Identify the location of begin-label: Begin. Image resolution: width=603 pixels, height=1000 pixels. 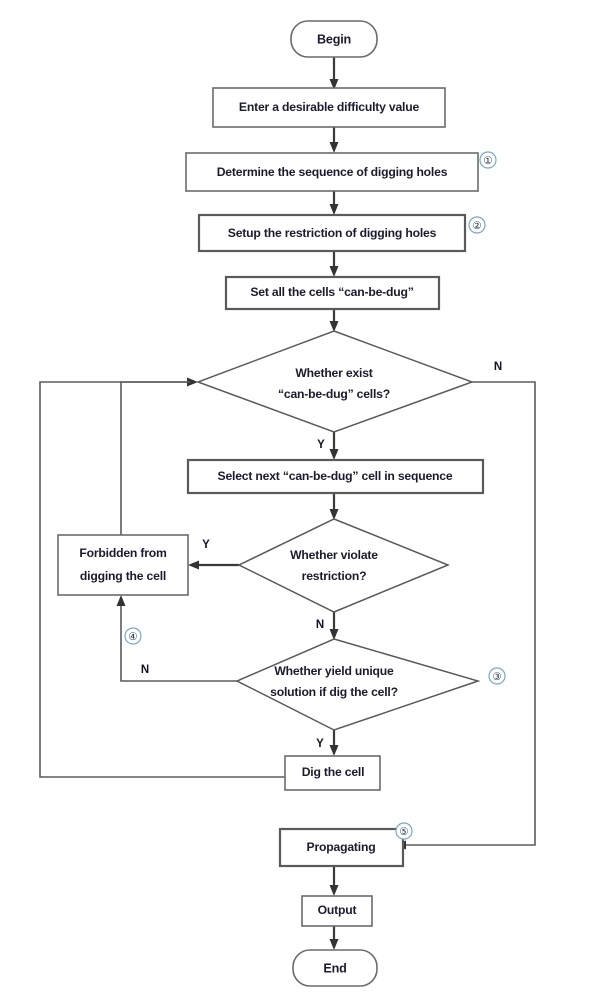
(334, 39).